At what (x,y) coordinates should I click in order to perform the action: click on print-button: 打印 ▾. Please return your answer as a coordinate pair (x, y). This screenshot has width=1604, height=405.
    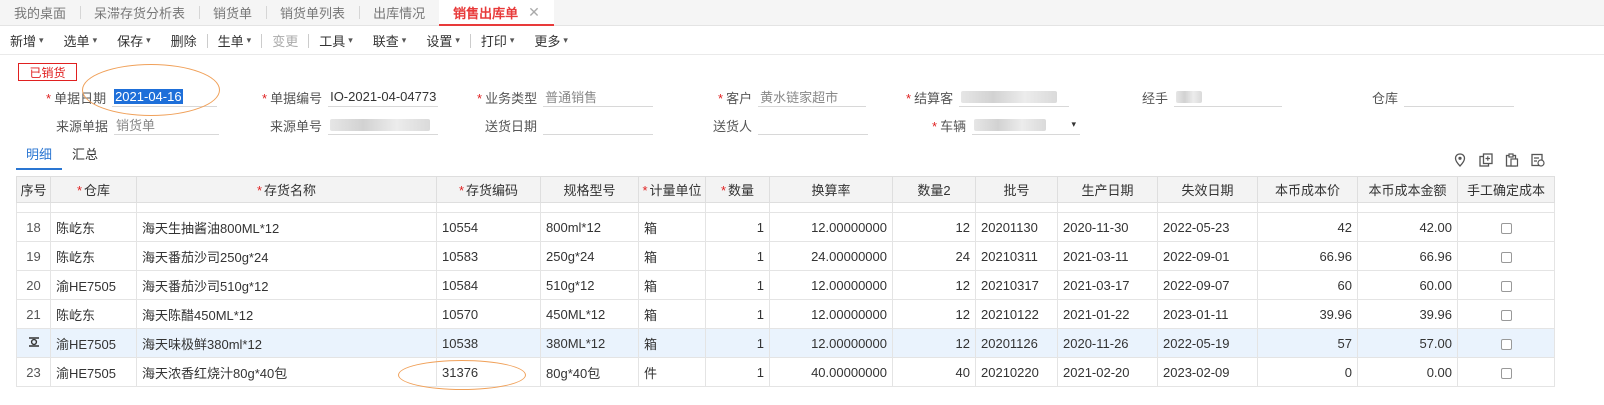
    Looking at the image, I should click on (498, 41).